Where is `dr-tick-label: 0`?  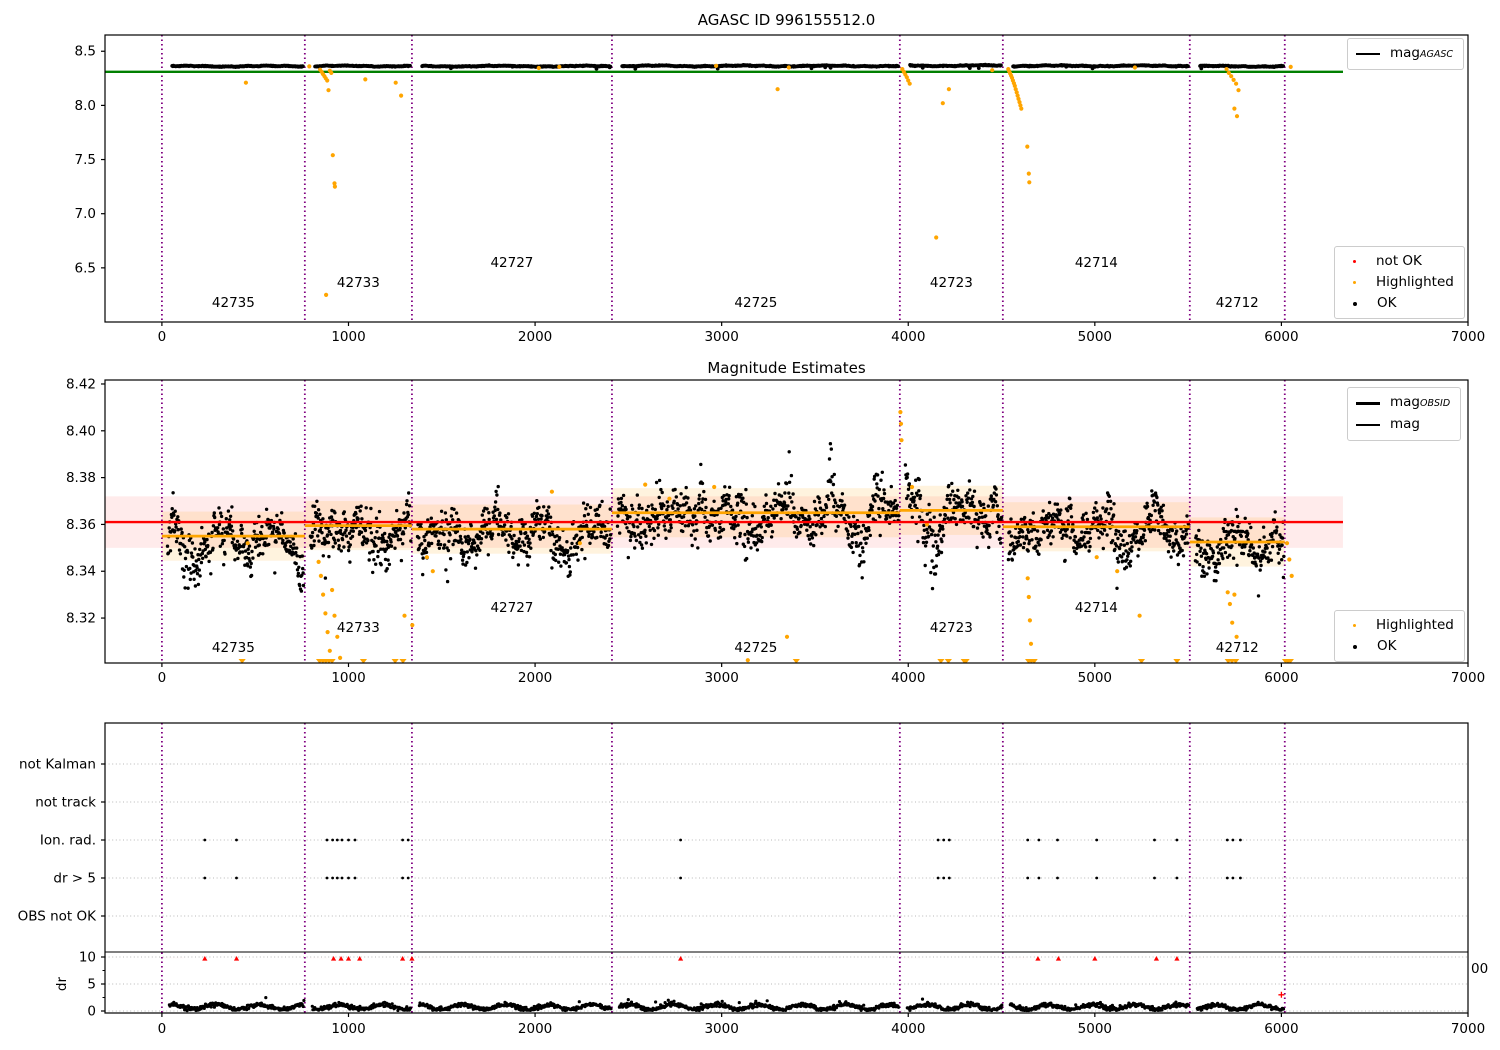
dr-tick-label: 0 is located at coordinates (91, 1012).